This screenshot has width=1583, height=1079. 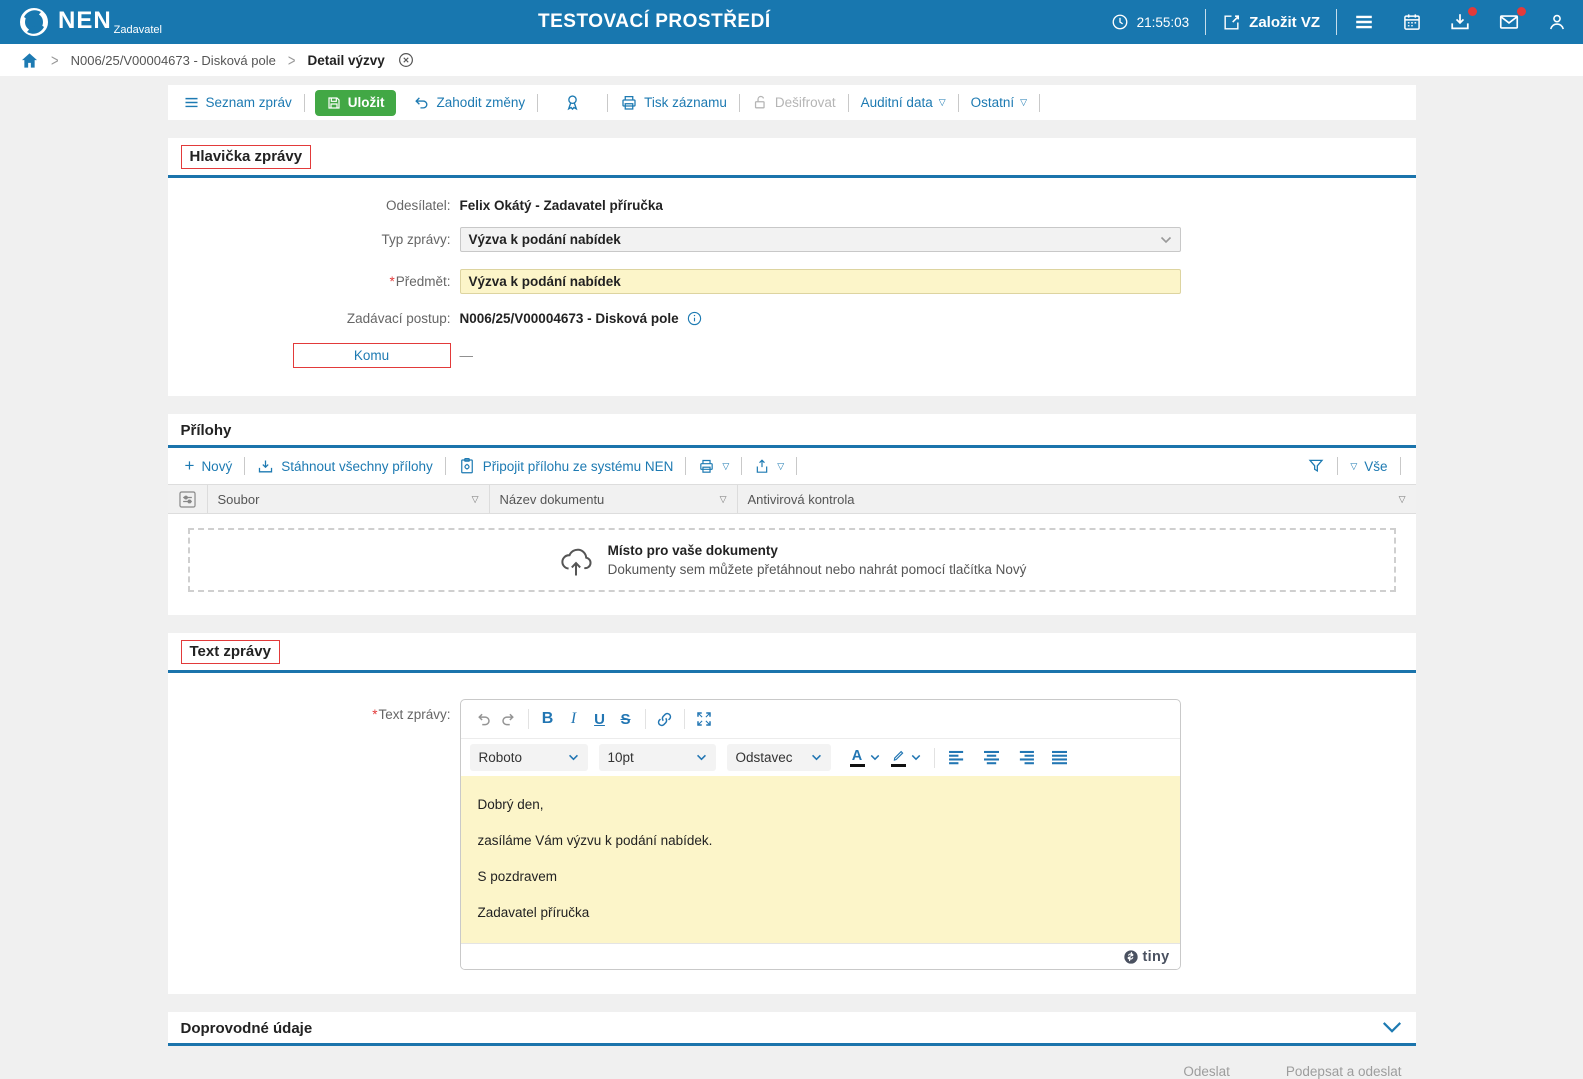 I want to click on font-size-select: 10pt, so click(x=657, y=757).